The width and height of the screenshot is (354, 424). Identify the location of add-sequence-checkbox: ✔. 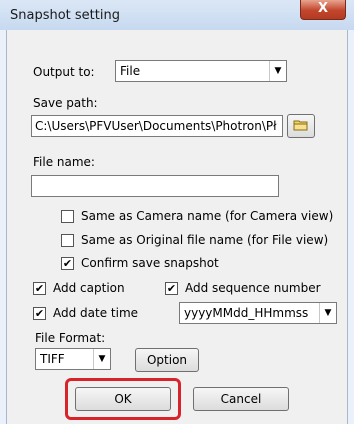
(171, 288).